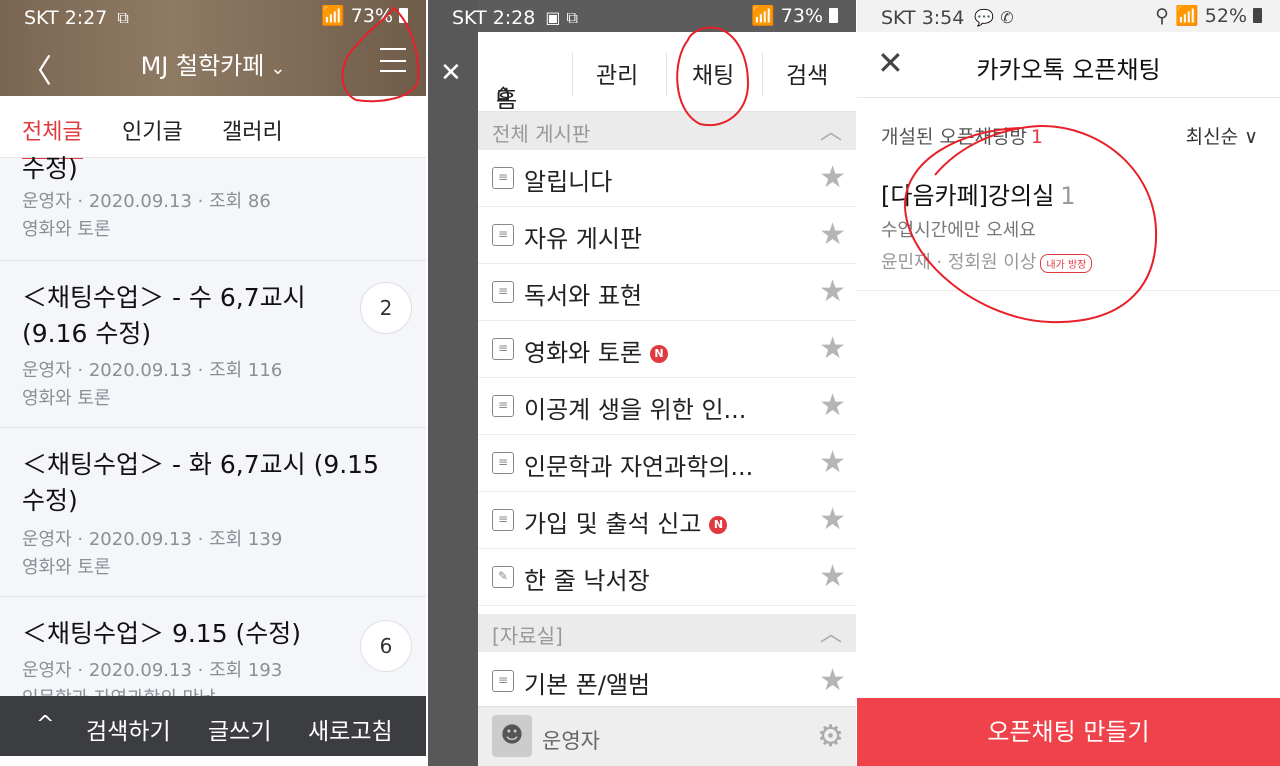 Image resolution: width=1280 pixels, height=766 pixels. What do you see at coordinates (962, 137) in the screenshot?
I see `room-count-label: 개설된 오픈채팅방 1` at bounding box center [962, 137].